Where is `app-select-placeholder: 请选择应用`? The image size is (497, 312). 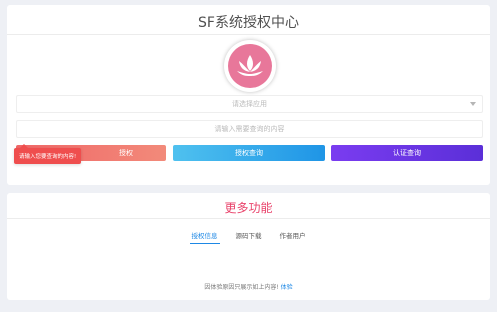 app-select-placeholder: 请选择应用 is located at coordinates (249, 104).